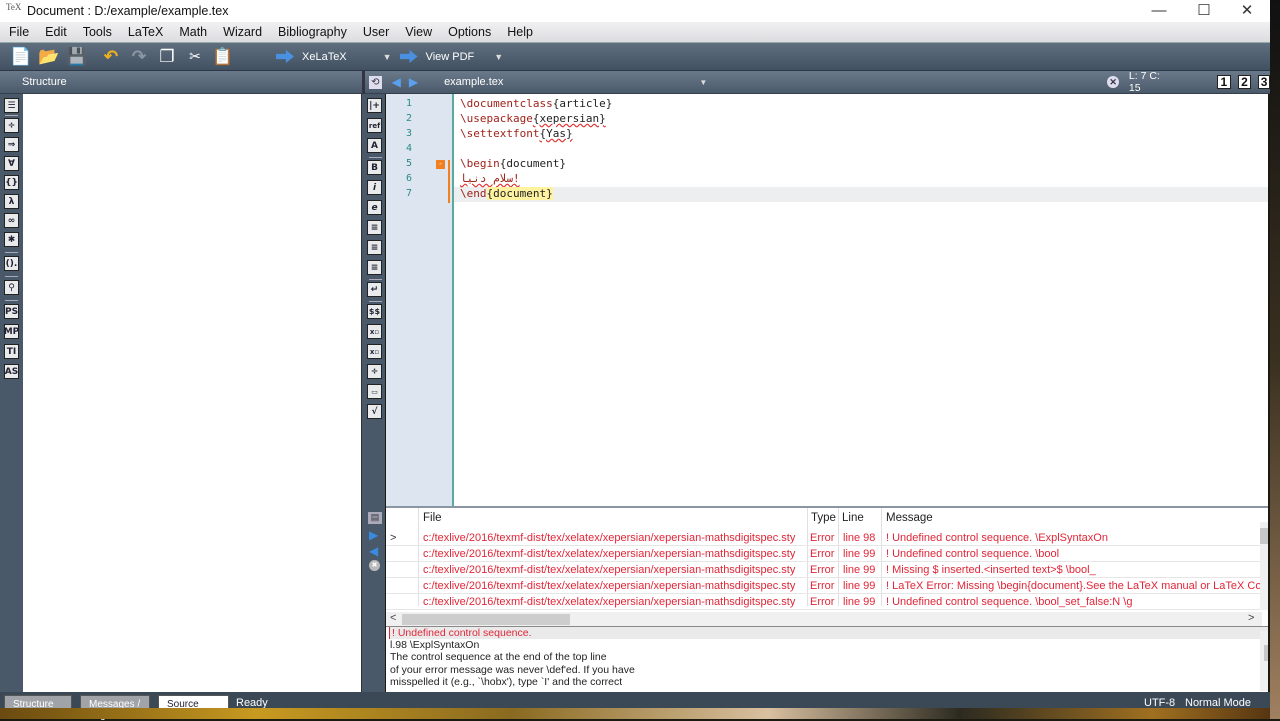  Describe the element at coordinates (374, 411) in the screenshot. I see `sqrt-icon: √` at that location.